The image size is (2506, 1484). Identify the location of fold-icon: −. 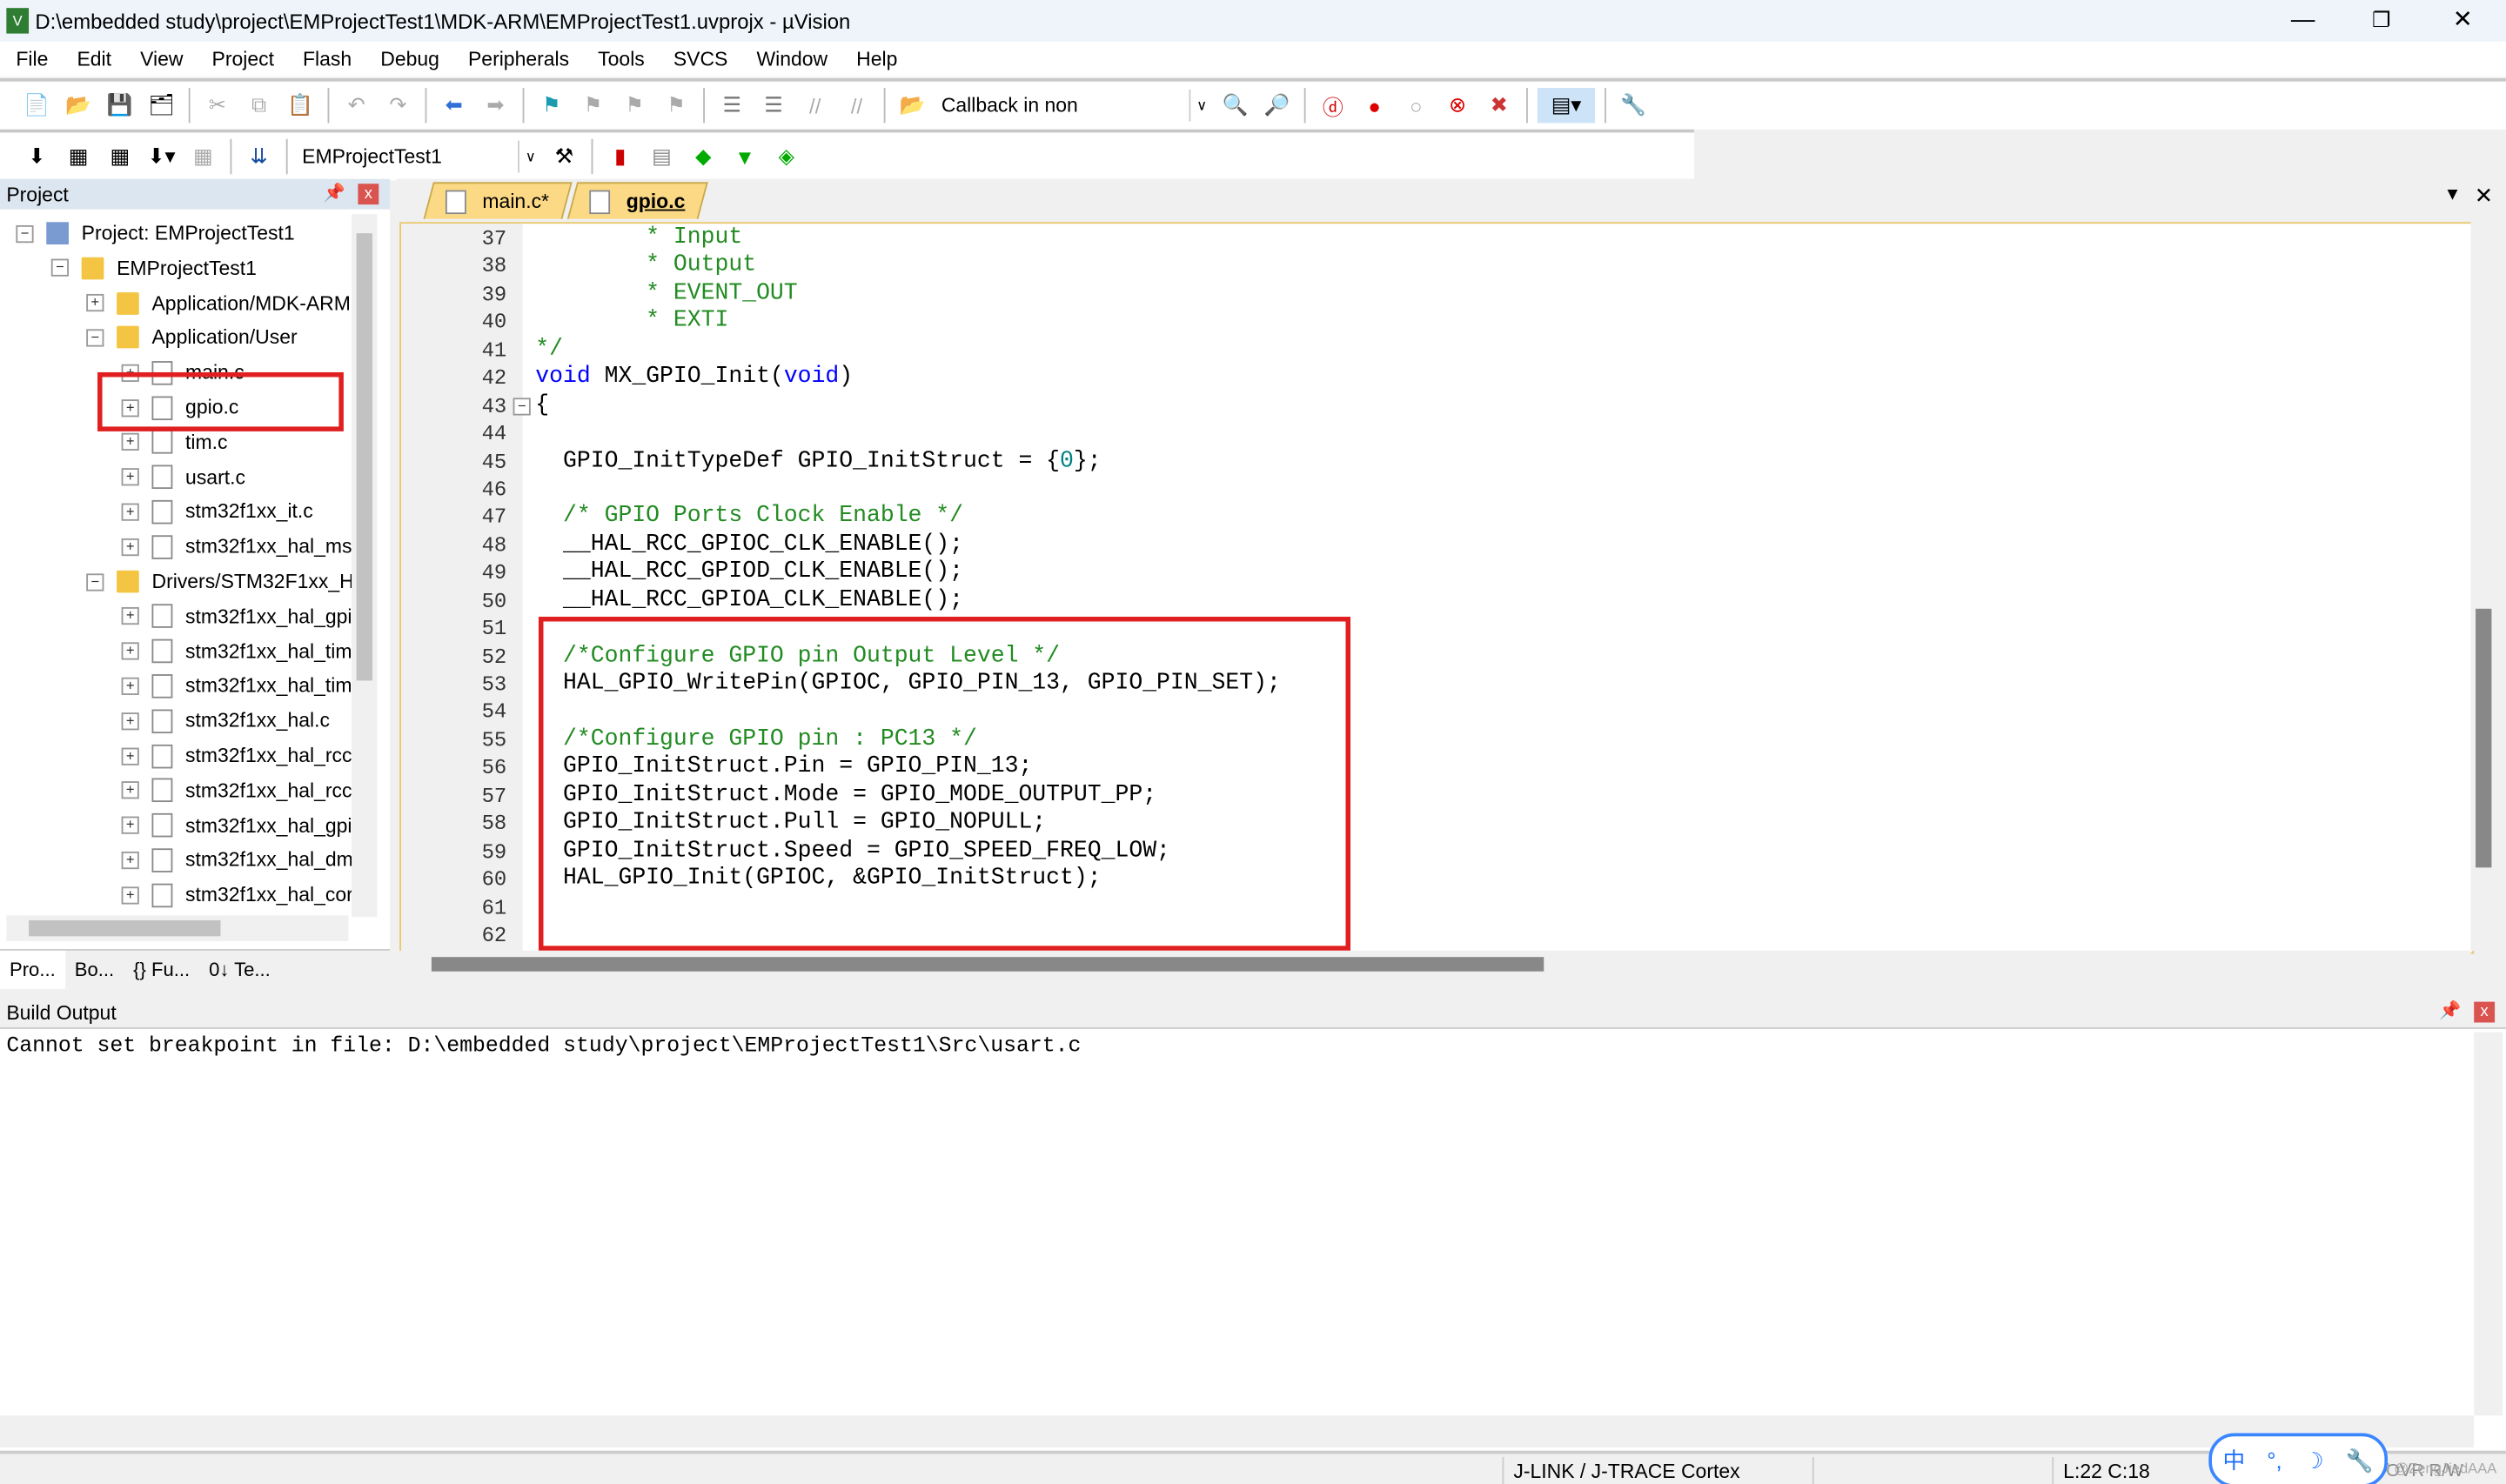
(522, 406).